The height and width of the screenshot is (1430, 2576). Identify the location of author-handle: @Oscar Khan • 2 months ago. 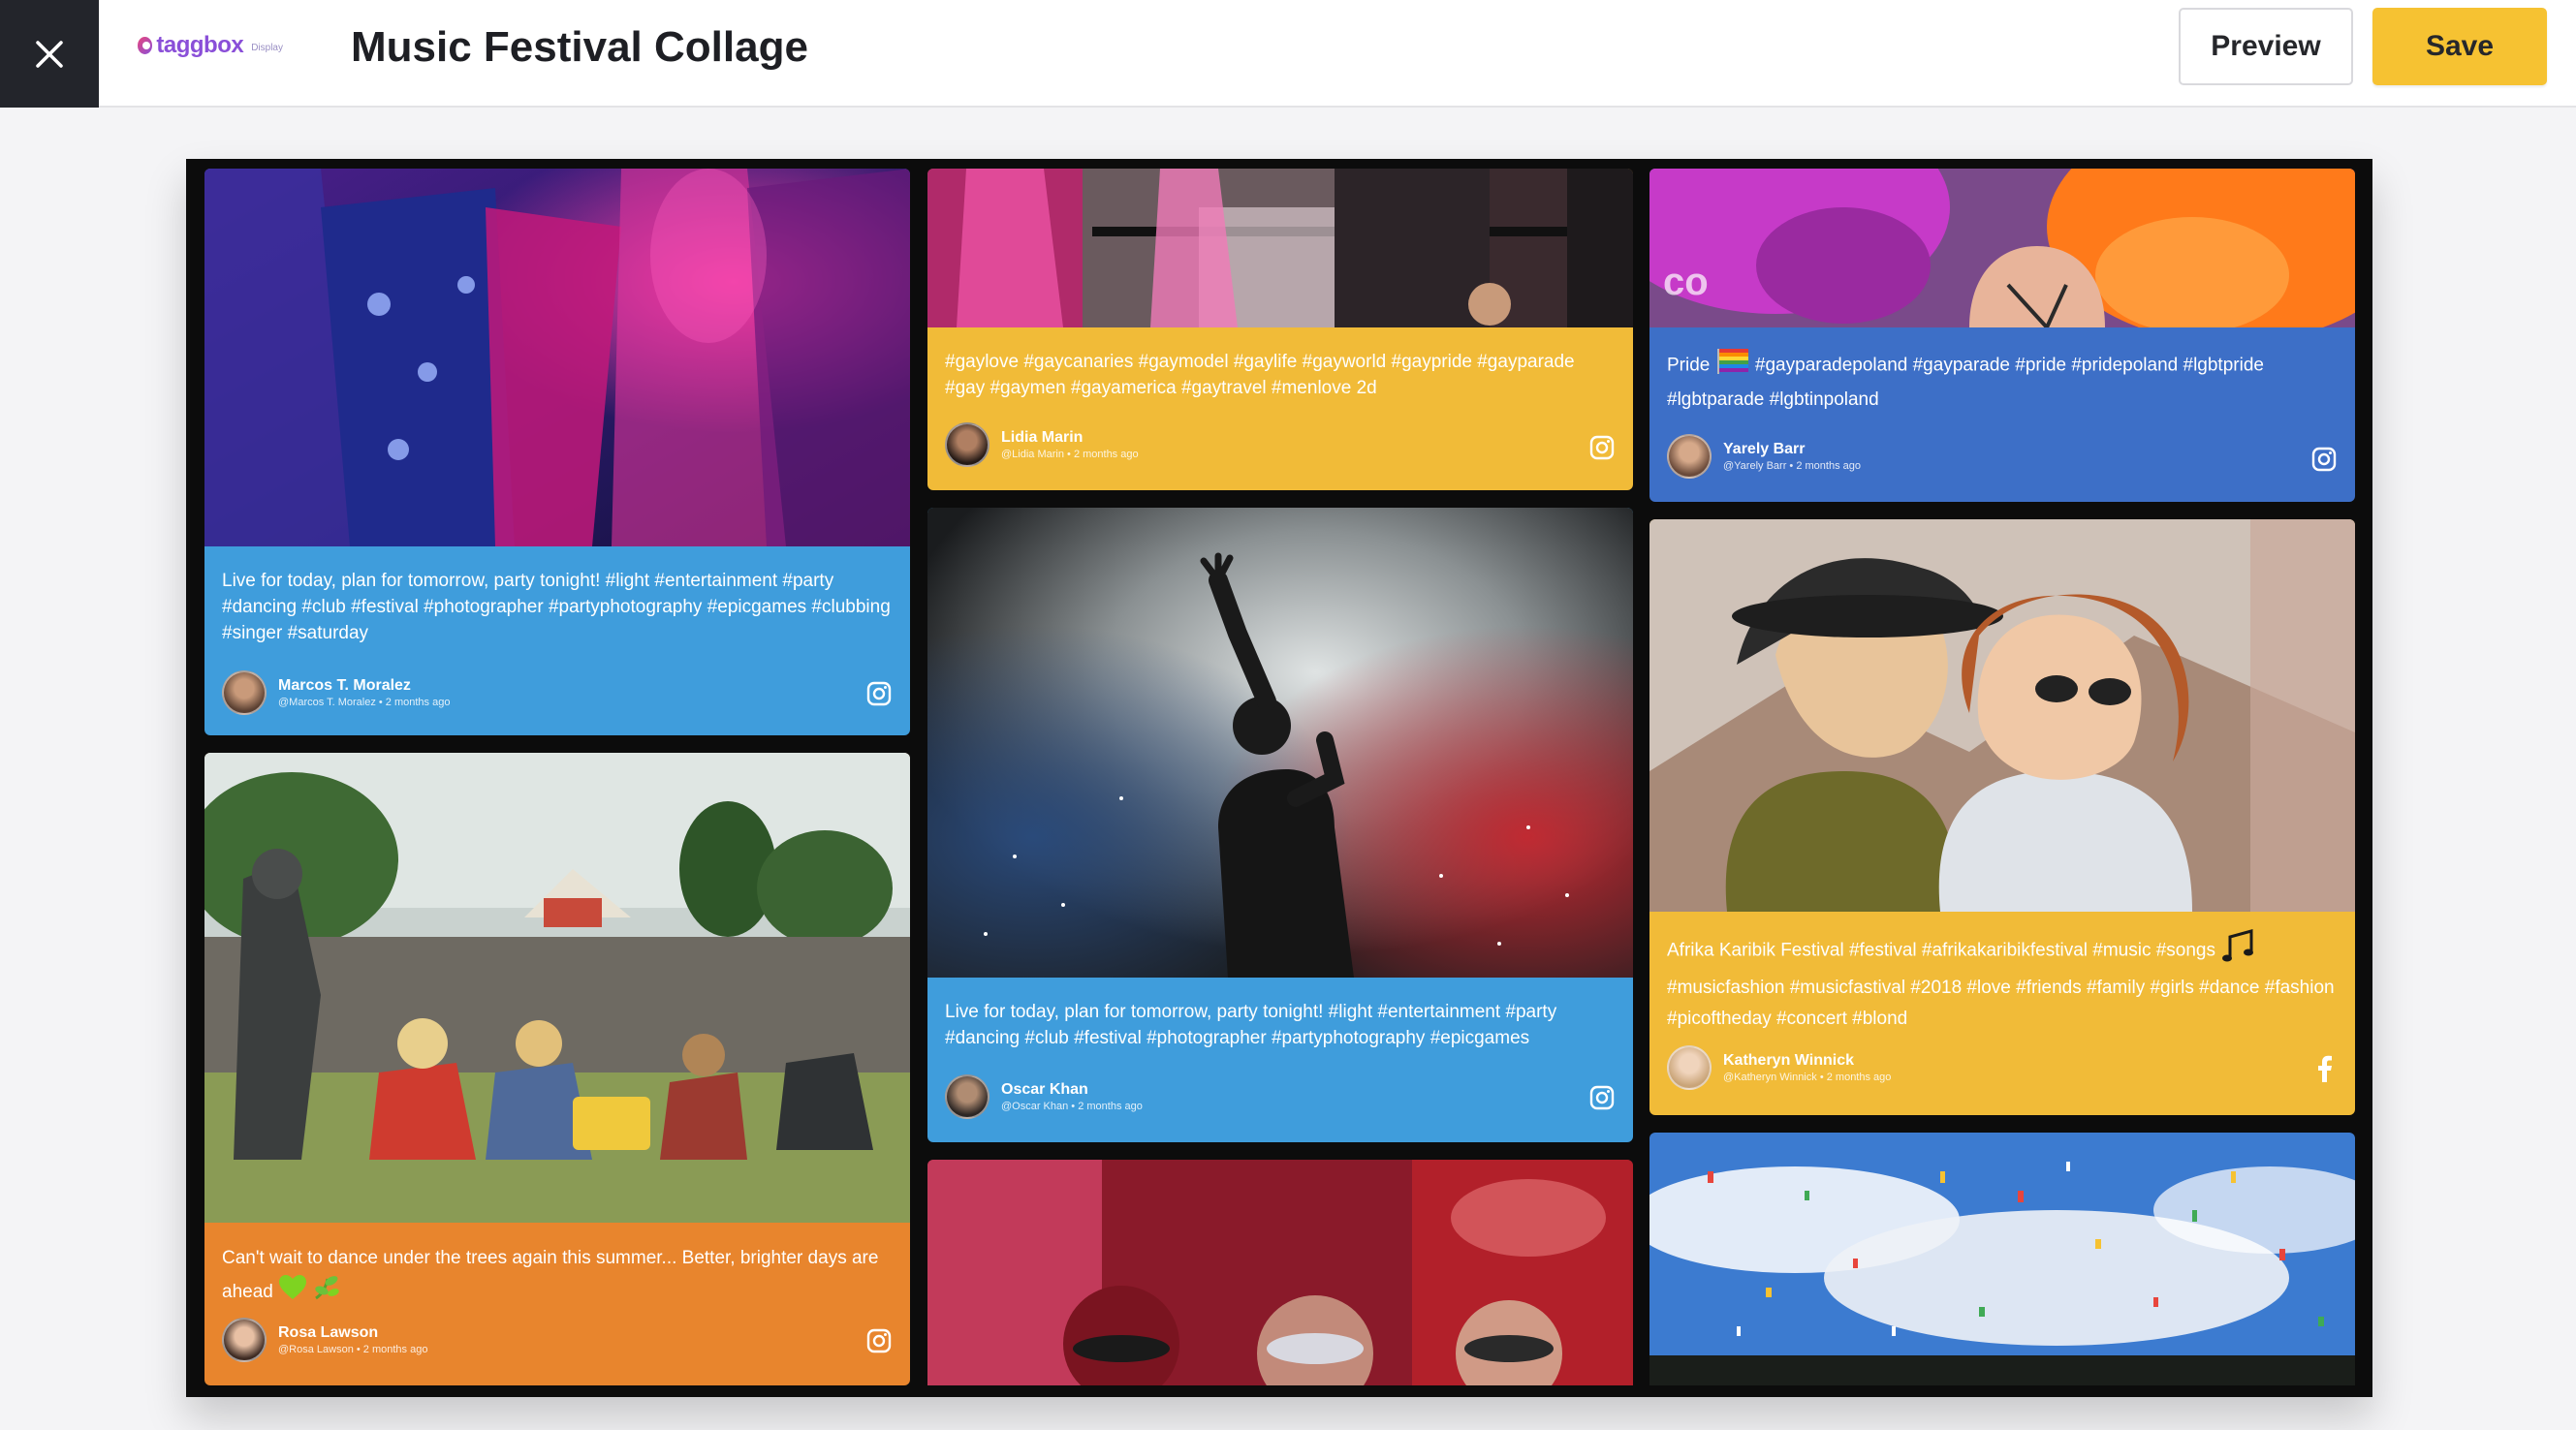
(1072, 1107).